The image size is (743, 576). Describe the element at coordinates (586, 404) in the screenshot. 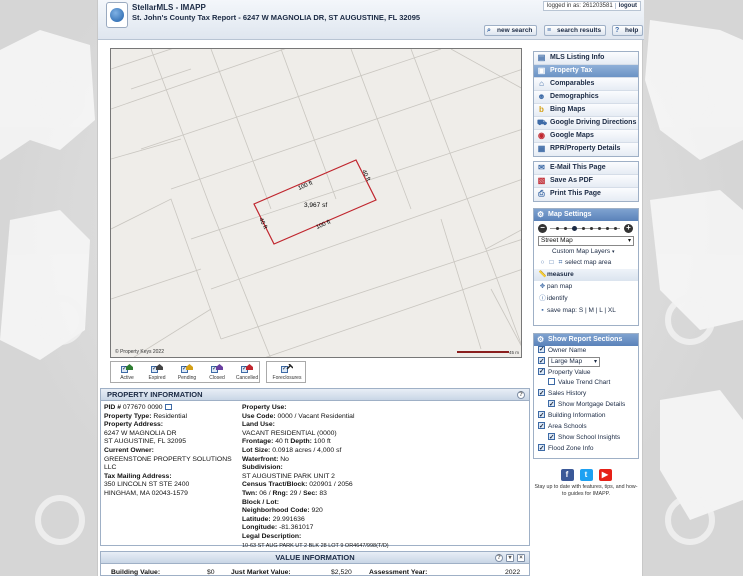

I see `mortgage-details-toggle: Show Mortgage Details` at that location.